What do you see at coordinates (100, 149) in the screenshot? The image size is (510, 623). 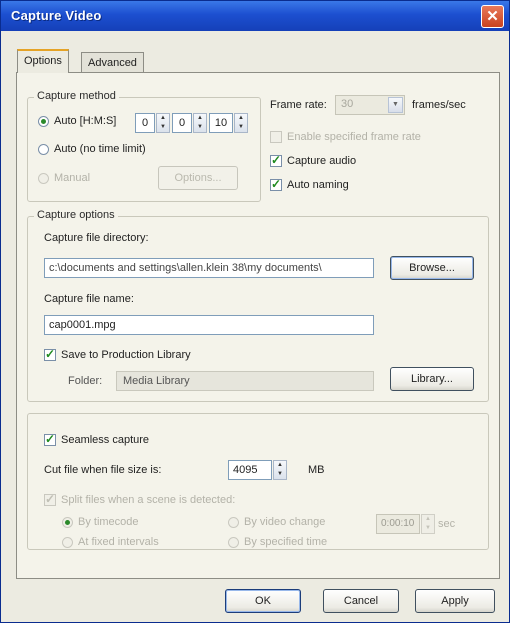 I see `auto-no-limit-label: Auto (no time limit)` at bounding box center [100, 149].